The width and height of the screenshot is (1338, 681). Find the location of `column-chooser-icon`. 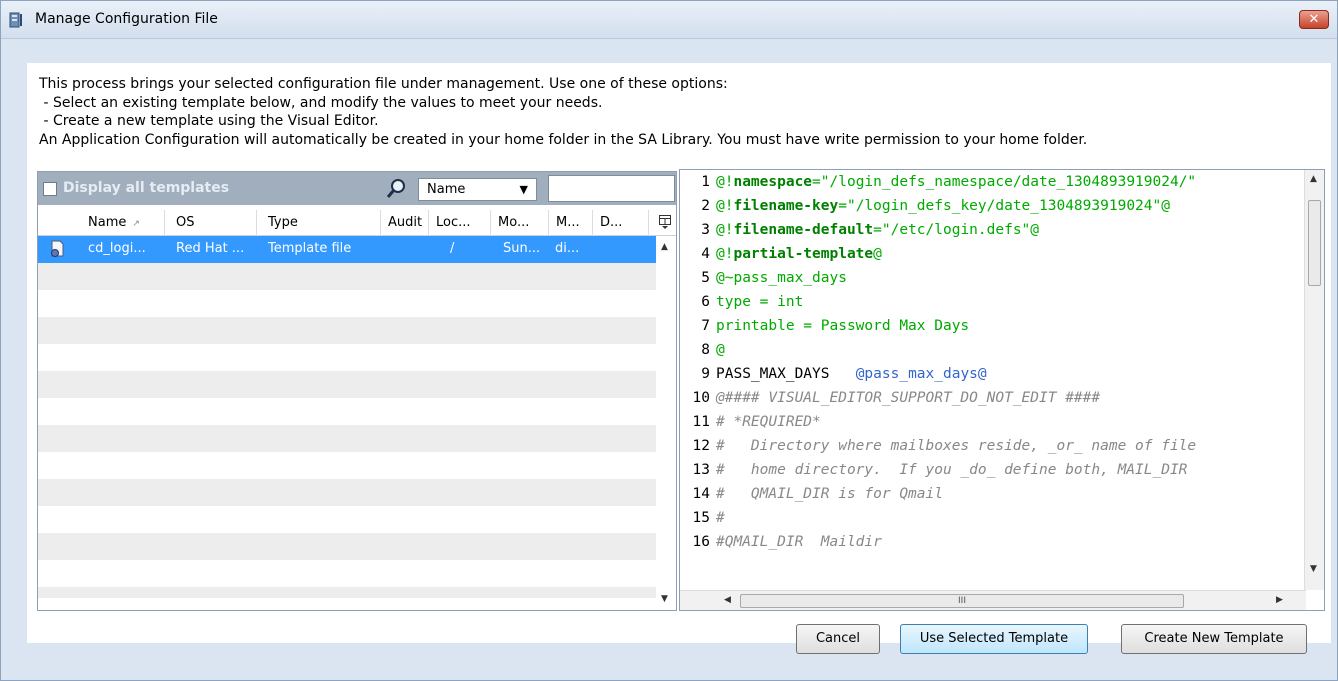

column-chooser-icon is located at coordinates (665, 222).